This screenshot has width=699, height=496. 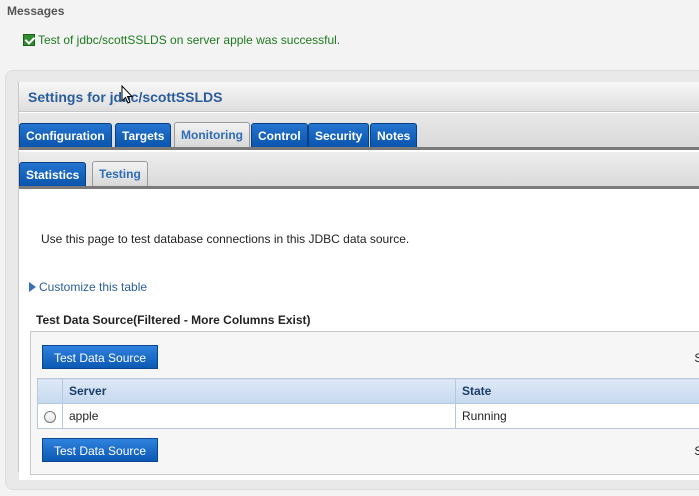 I want to click on customize-table-link: Customize this table, so click(x=88, y=287).